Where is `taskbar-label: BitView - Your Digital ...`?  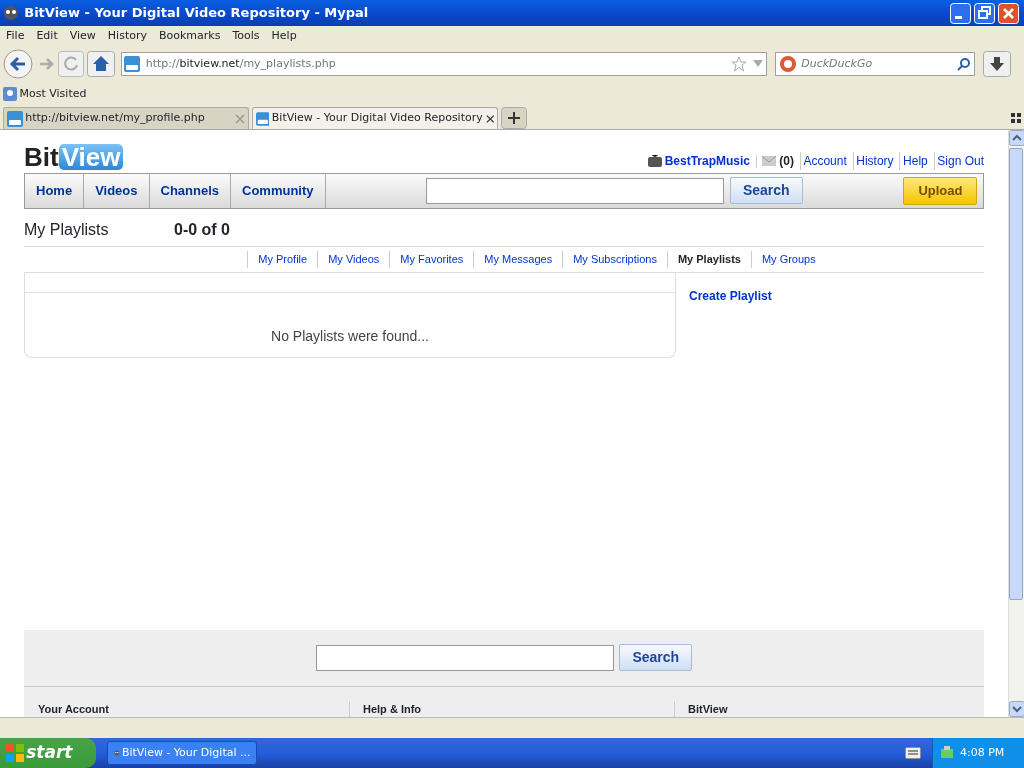 taskbar-label: BitView - Your Digital ... is located at coordinates (186, 752).